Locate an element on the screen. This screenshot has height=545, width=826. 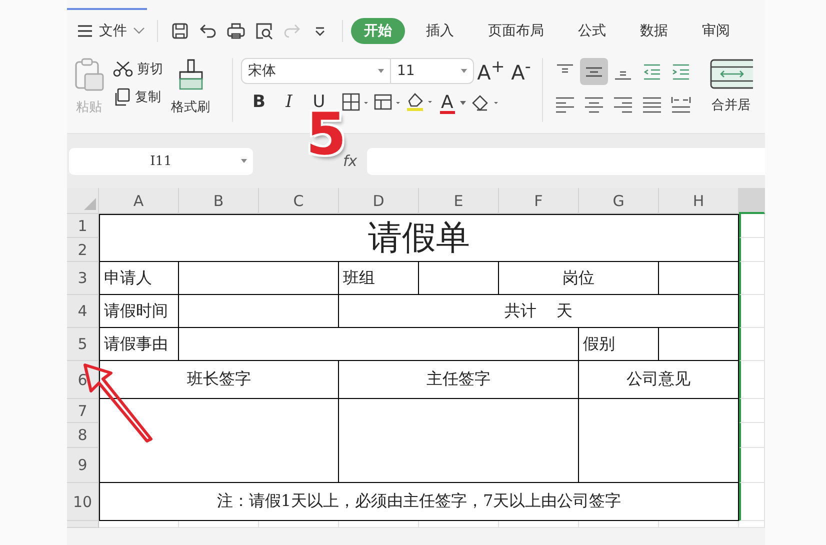
row-header: 9 is located at coordinates (83, 465).